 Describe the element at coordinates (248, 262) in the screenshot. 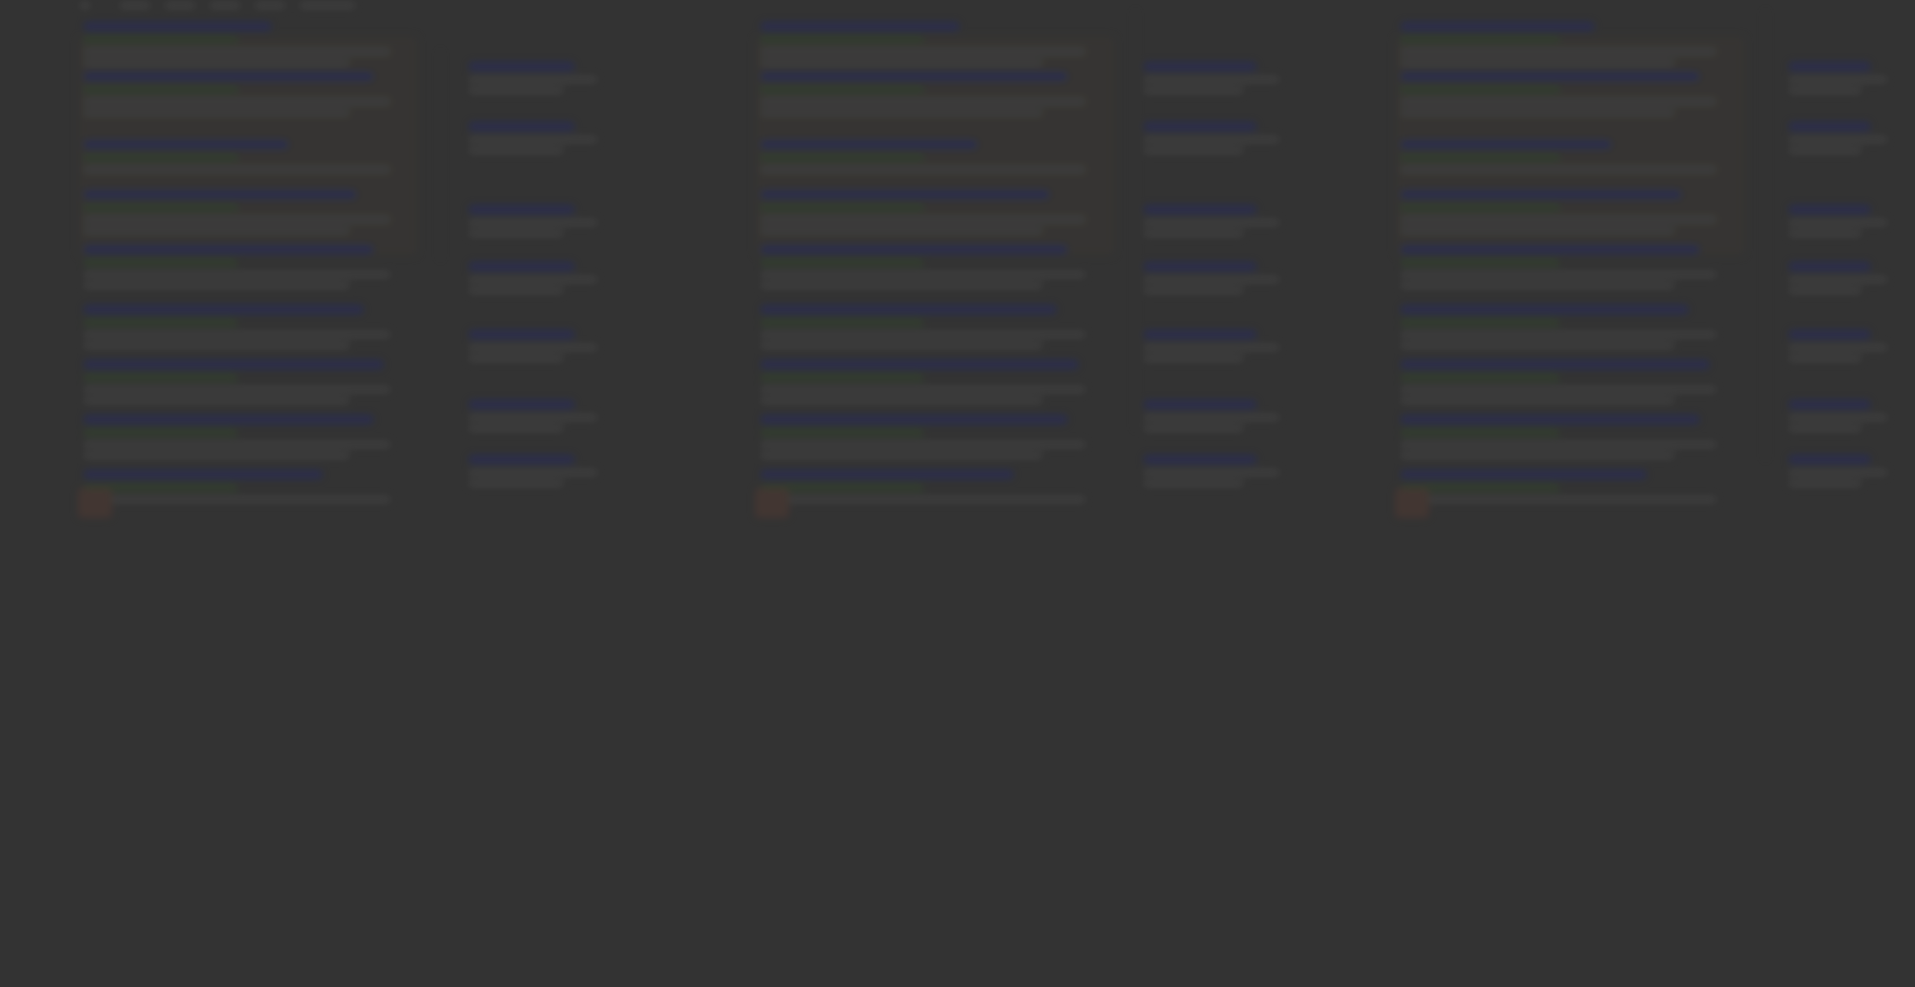

I see `search-results-column` at that location.